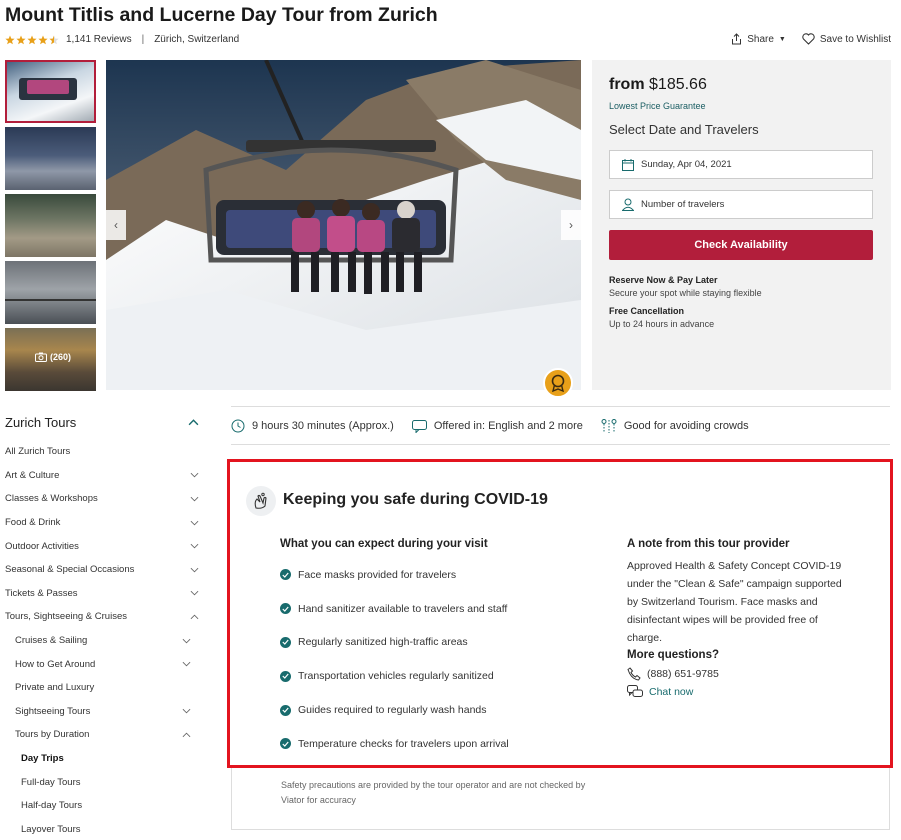  Describe the element at coordinates (41, 357) in the screenshot. I see `camera-icon` at that location.